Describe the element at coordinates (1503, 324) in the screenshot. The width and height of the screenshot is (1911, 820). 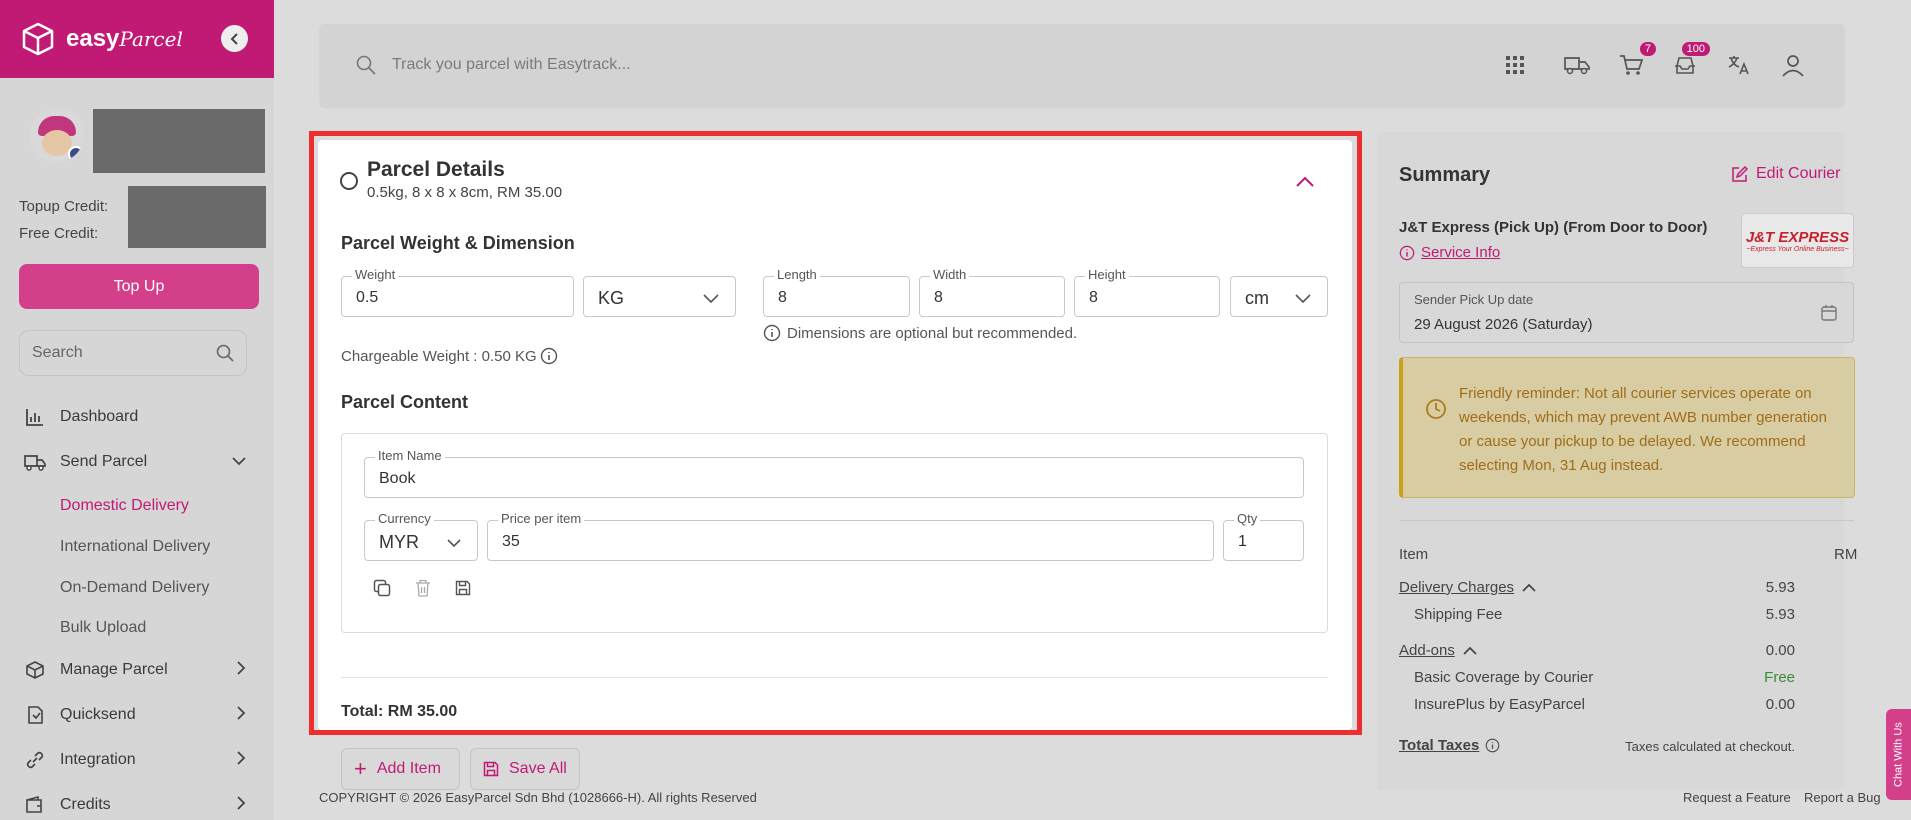
I see `pickup-date-value: 29 August 2026 (Saturday)` at that location.